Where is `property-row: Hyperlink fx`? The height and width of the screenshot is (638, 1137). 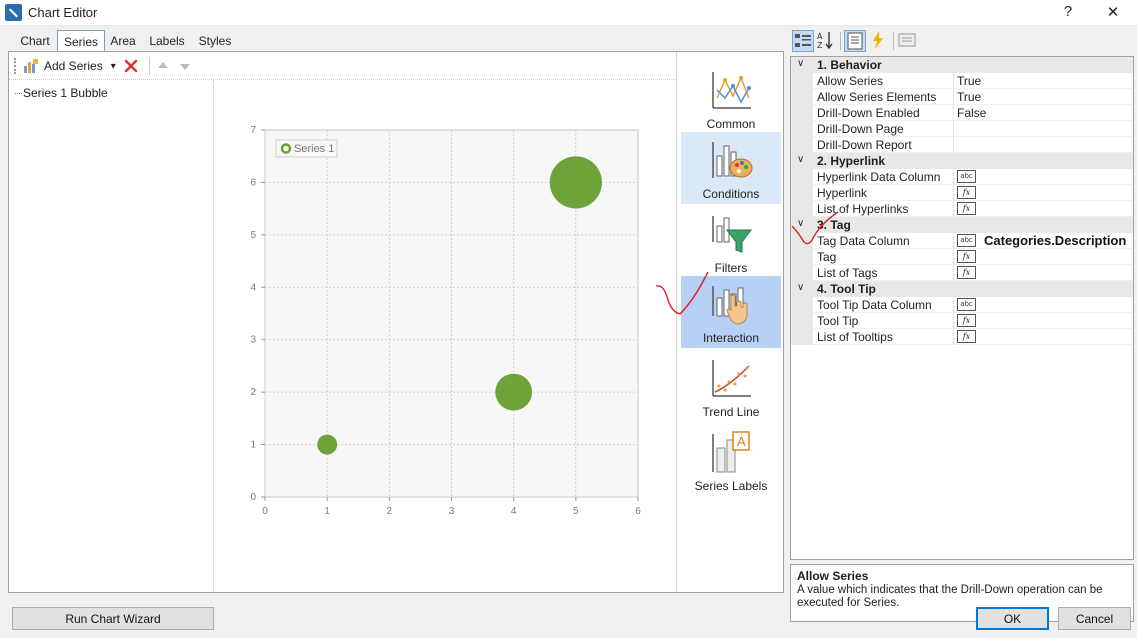
property-row: Hyperlink fx is located at coordinates (962, 193).